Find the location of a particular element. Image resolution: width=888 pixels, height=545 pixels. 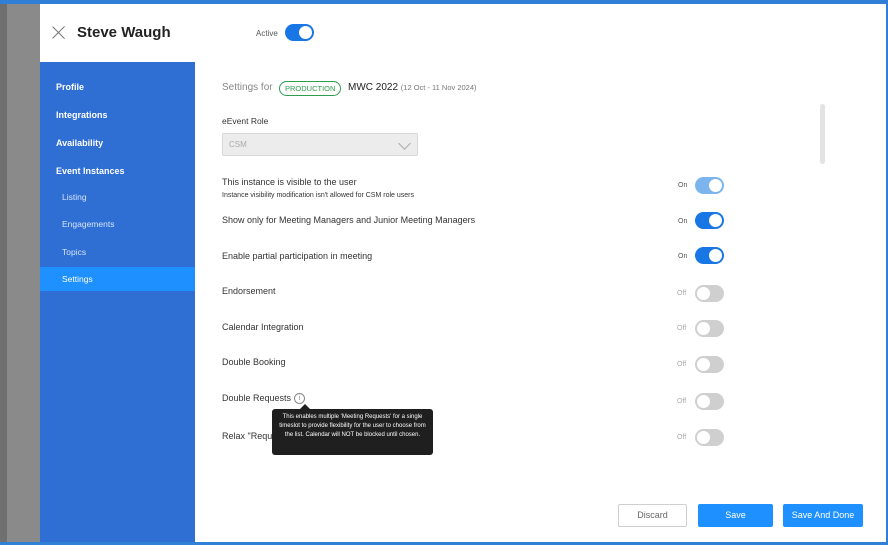

toggle-endorsement is located at coordinates (709, 293).